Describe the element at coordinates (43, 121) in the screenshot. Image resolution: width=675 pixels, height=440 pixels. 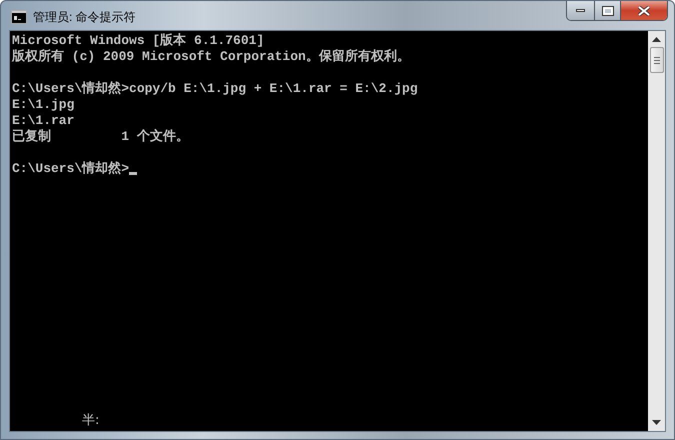
I see `console-line: E:\1.rar` at that location.